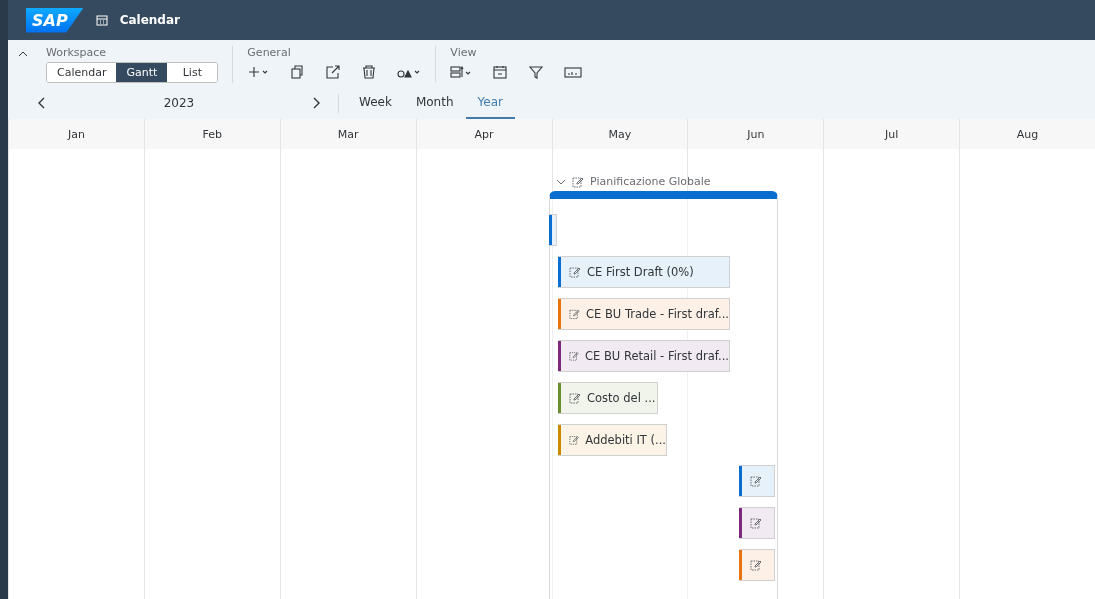 The image size is (1095, 599). What do you see at coordinates (1027, 134) in the screenshot?
I see `month-header: Aug` at bounding box center [1027, 134].